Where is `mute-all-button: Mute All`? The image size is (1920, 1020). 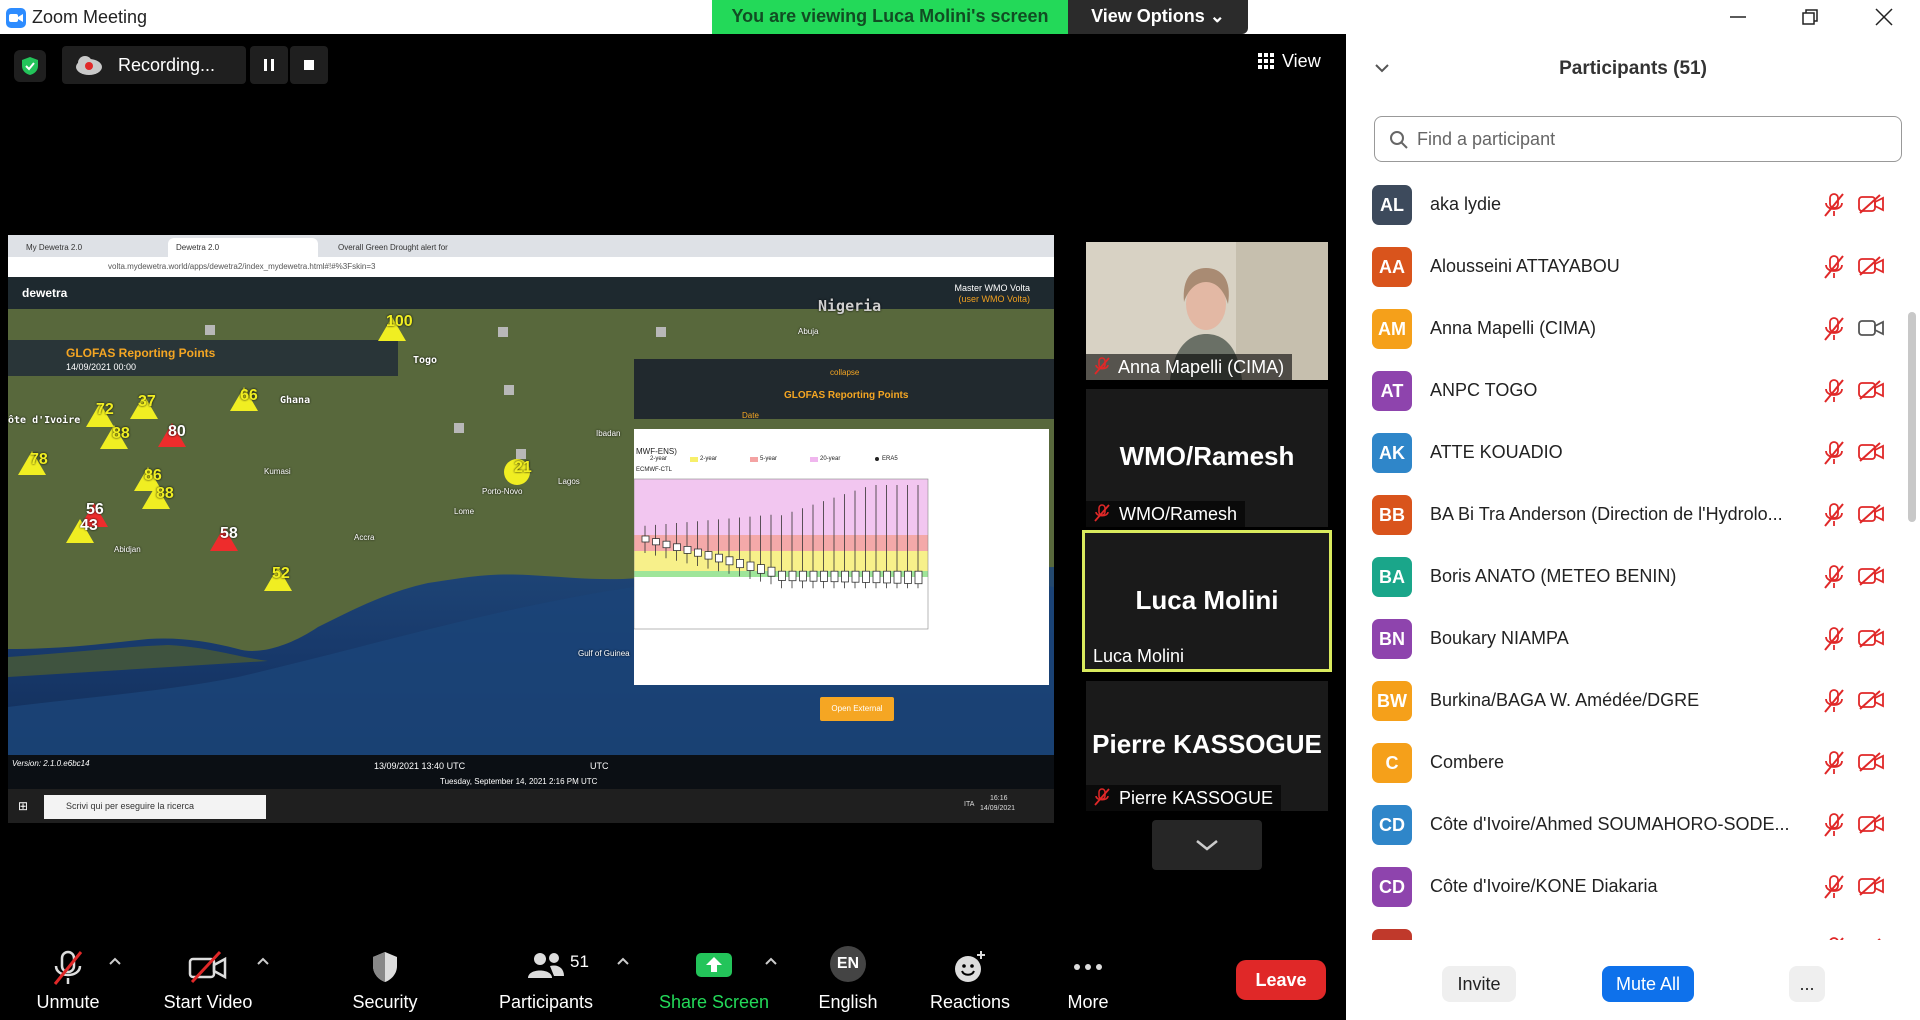
mute-all-button: Mute All is located at coordinates (1648, 984).